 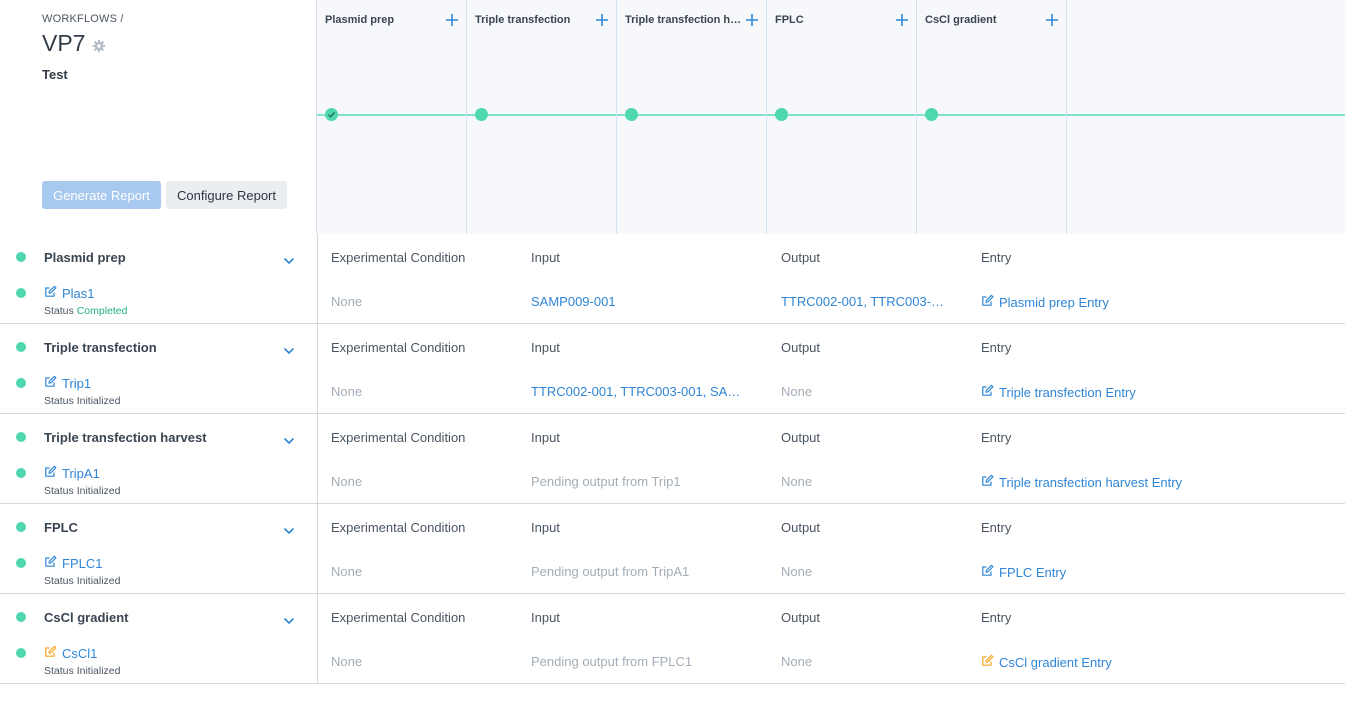 I want to click on run-link: CsCl1, so click(x=70, y=653).